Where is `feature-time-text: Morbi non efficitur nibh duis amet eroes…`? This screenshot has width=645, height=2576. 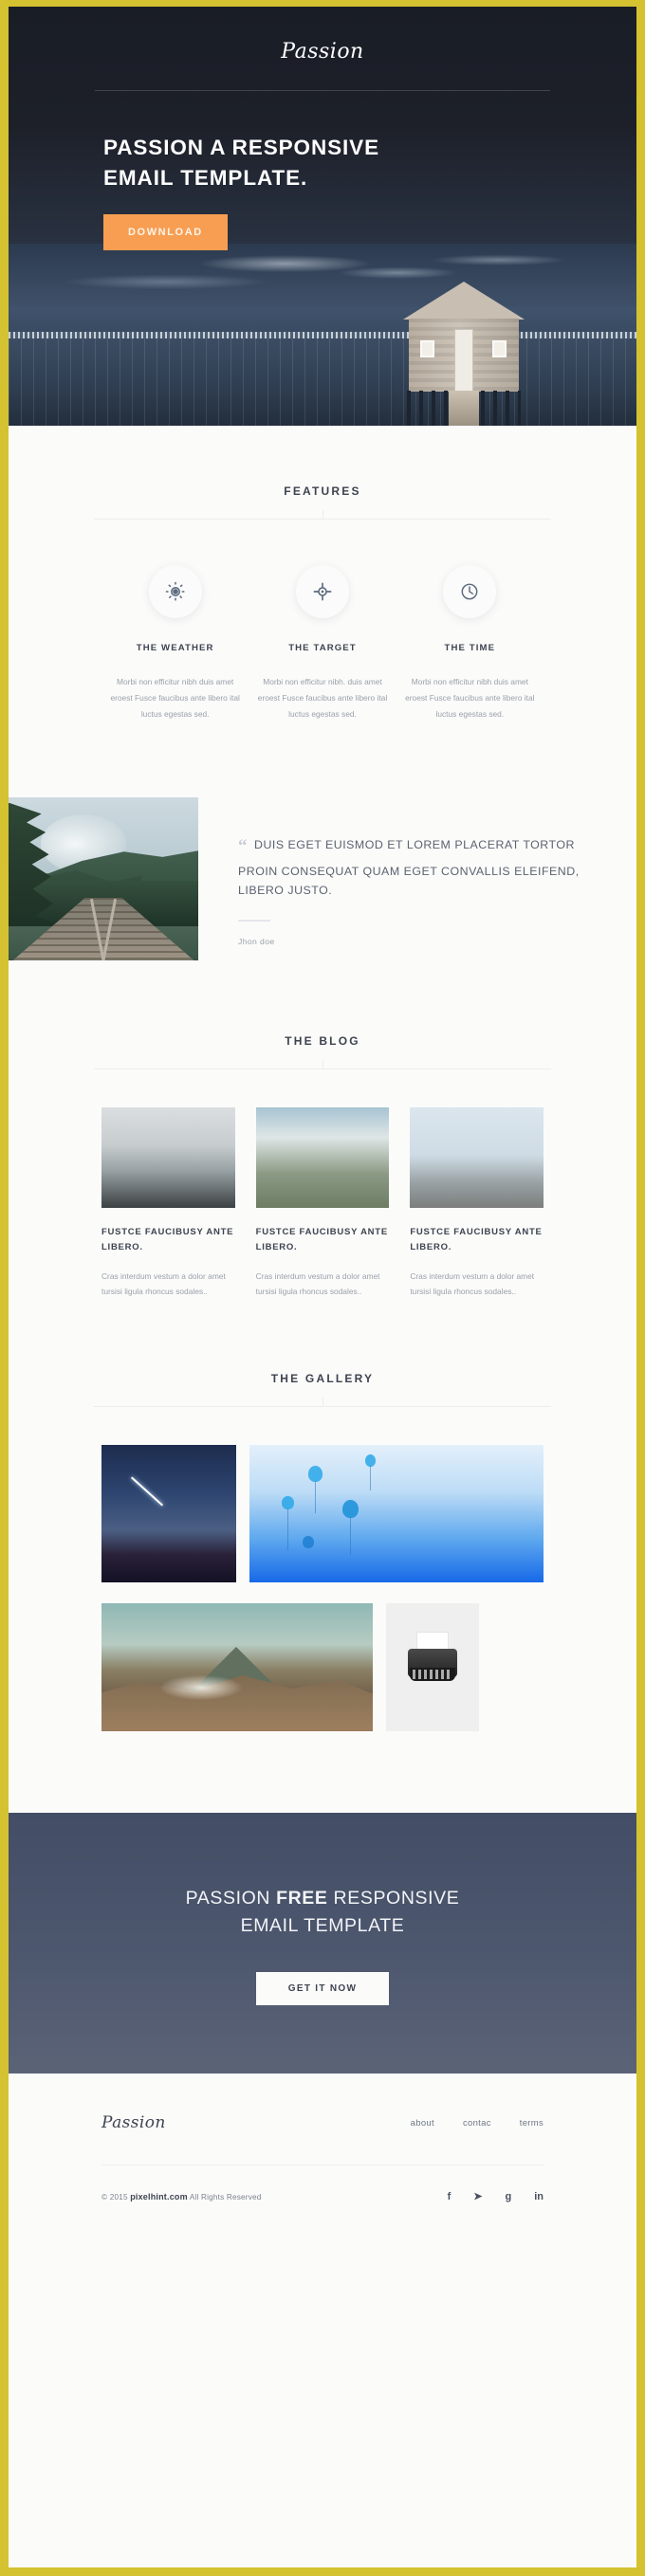 feature-time-text: Morbi non efficitur nibh duis amet eroes… is located at coordinates (470, 698).